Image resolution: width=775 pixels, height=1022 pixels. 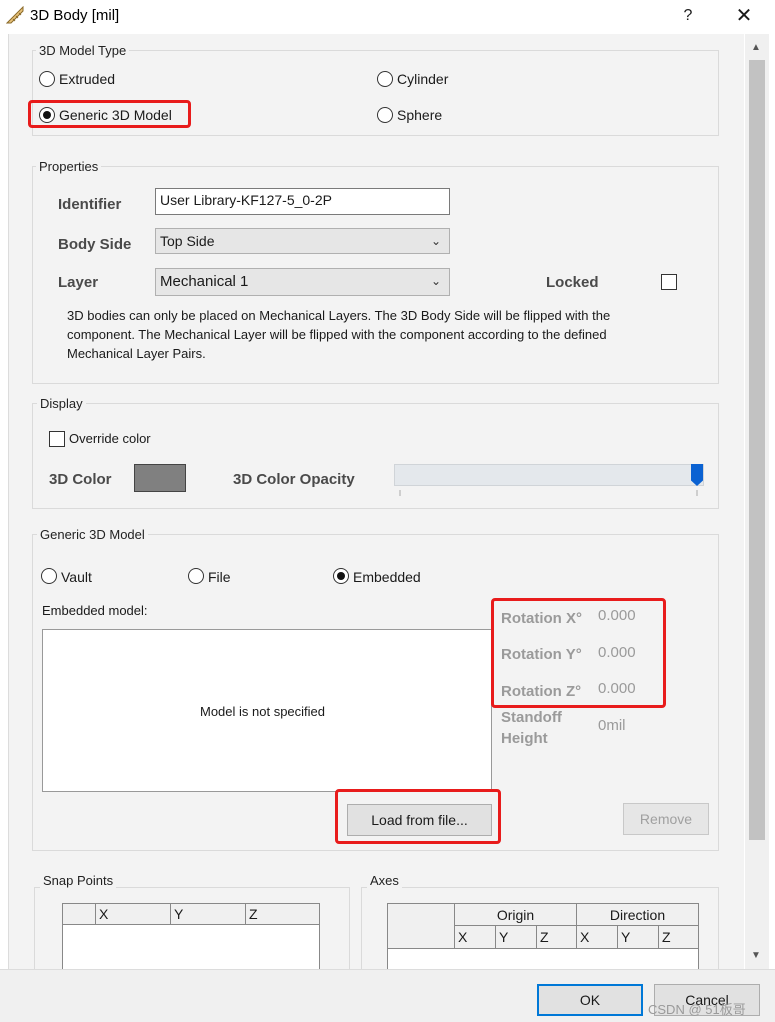 What do you see at coordinates (78, 880) in the screenshot?
I see `snap-points-title: Snap Points` at bounding box center [78, 880].